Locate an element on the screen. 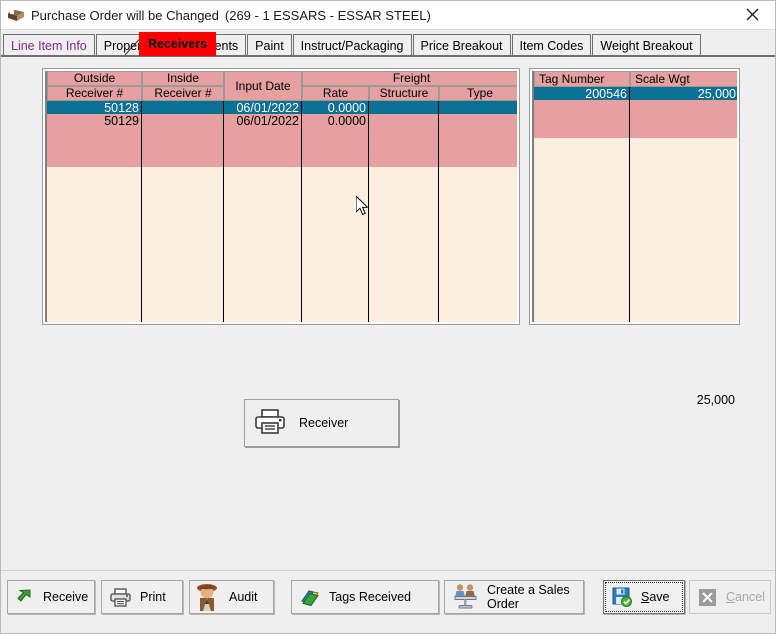 This screenshot has width=776, height=634. print-button: Print is located at coordinates (142, 597).